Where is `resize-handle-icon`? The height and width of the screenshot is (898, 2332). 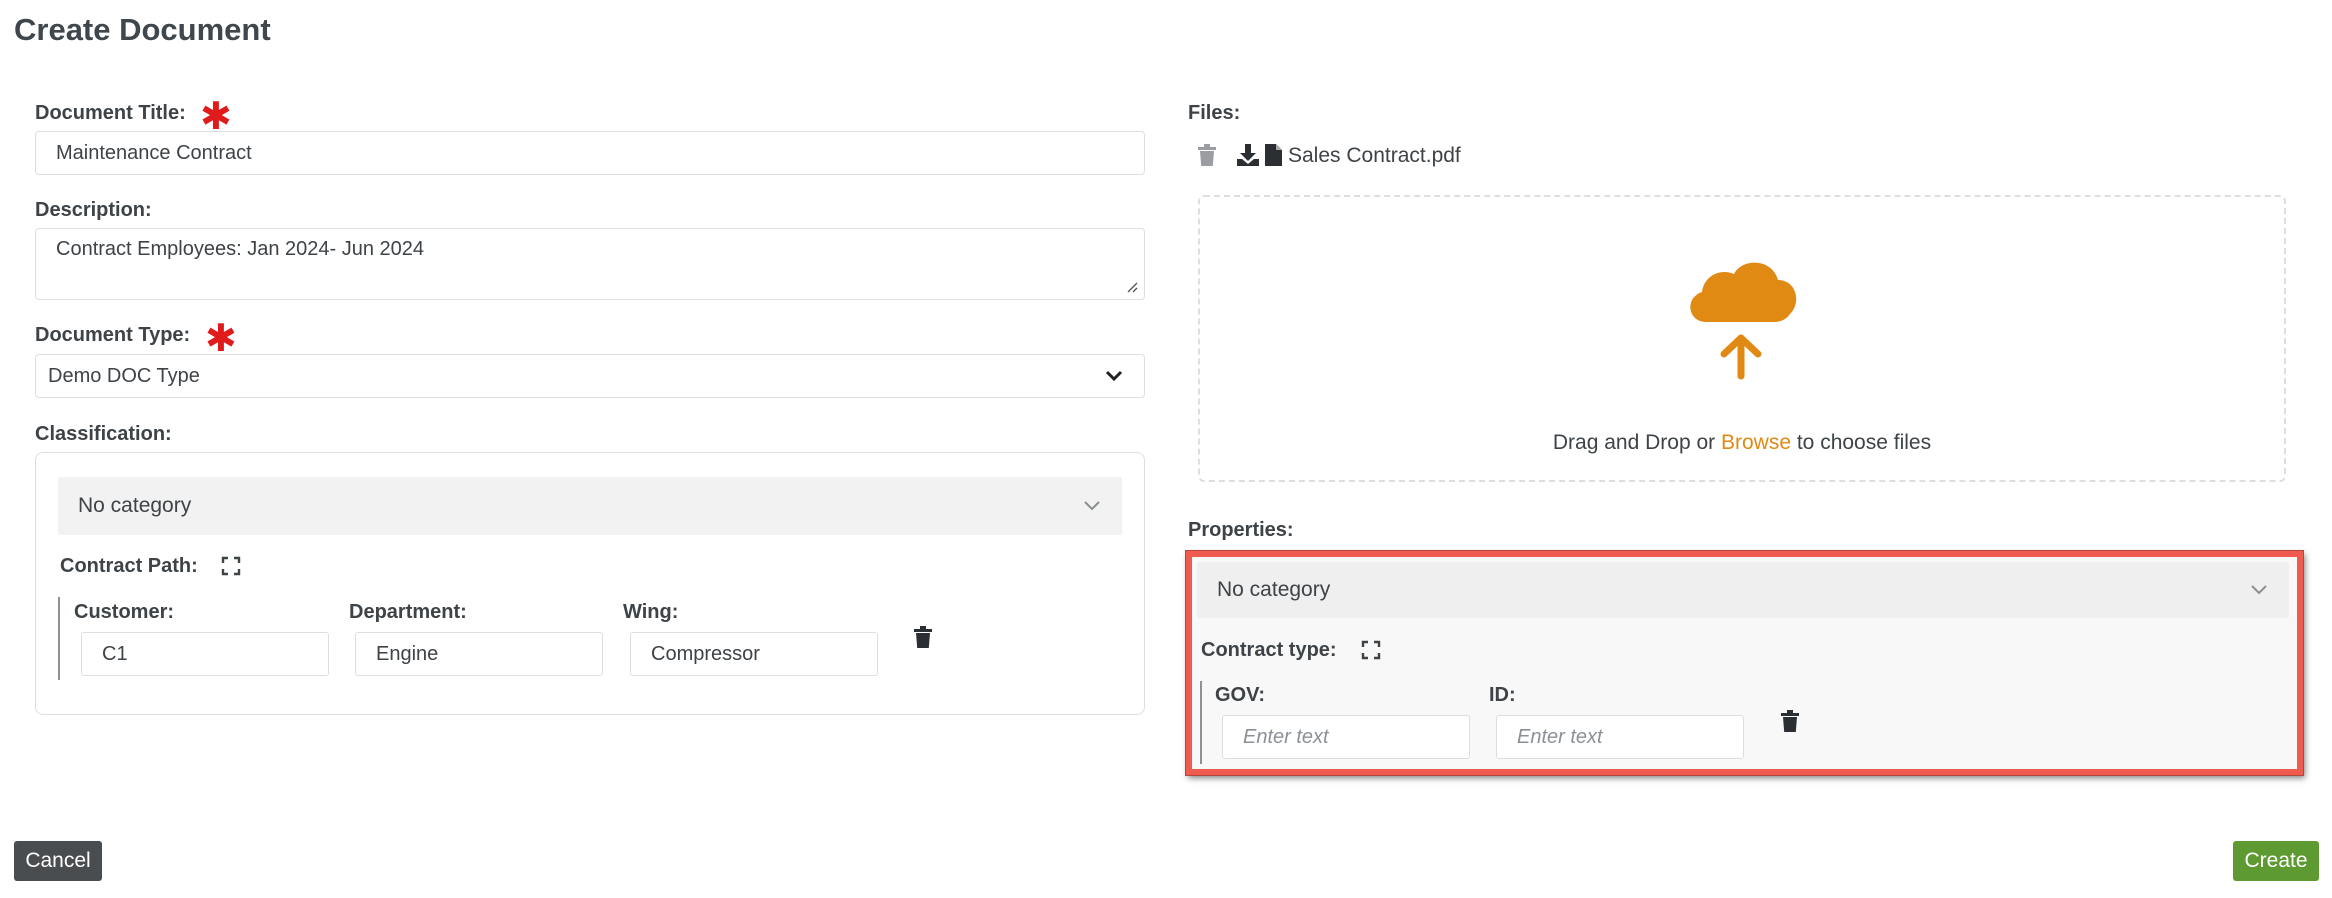 resize-handle-icon is located at coordinates (1132, 287).